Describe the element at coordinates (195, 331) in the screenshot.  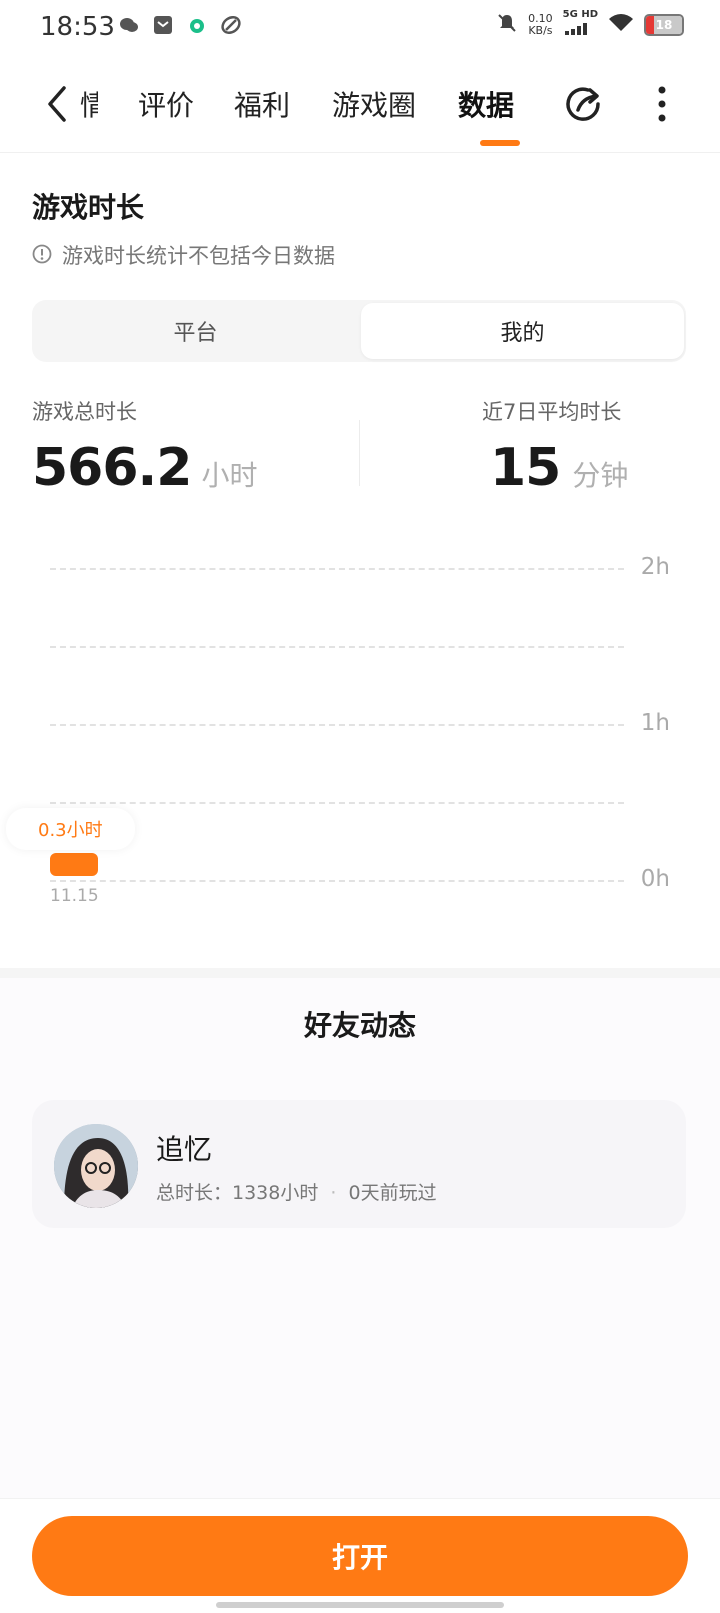
I see `segment-platform: 平台` at that location.